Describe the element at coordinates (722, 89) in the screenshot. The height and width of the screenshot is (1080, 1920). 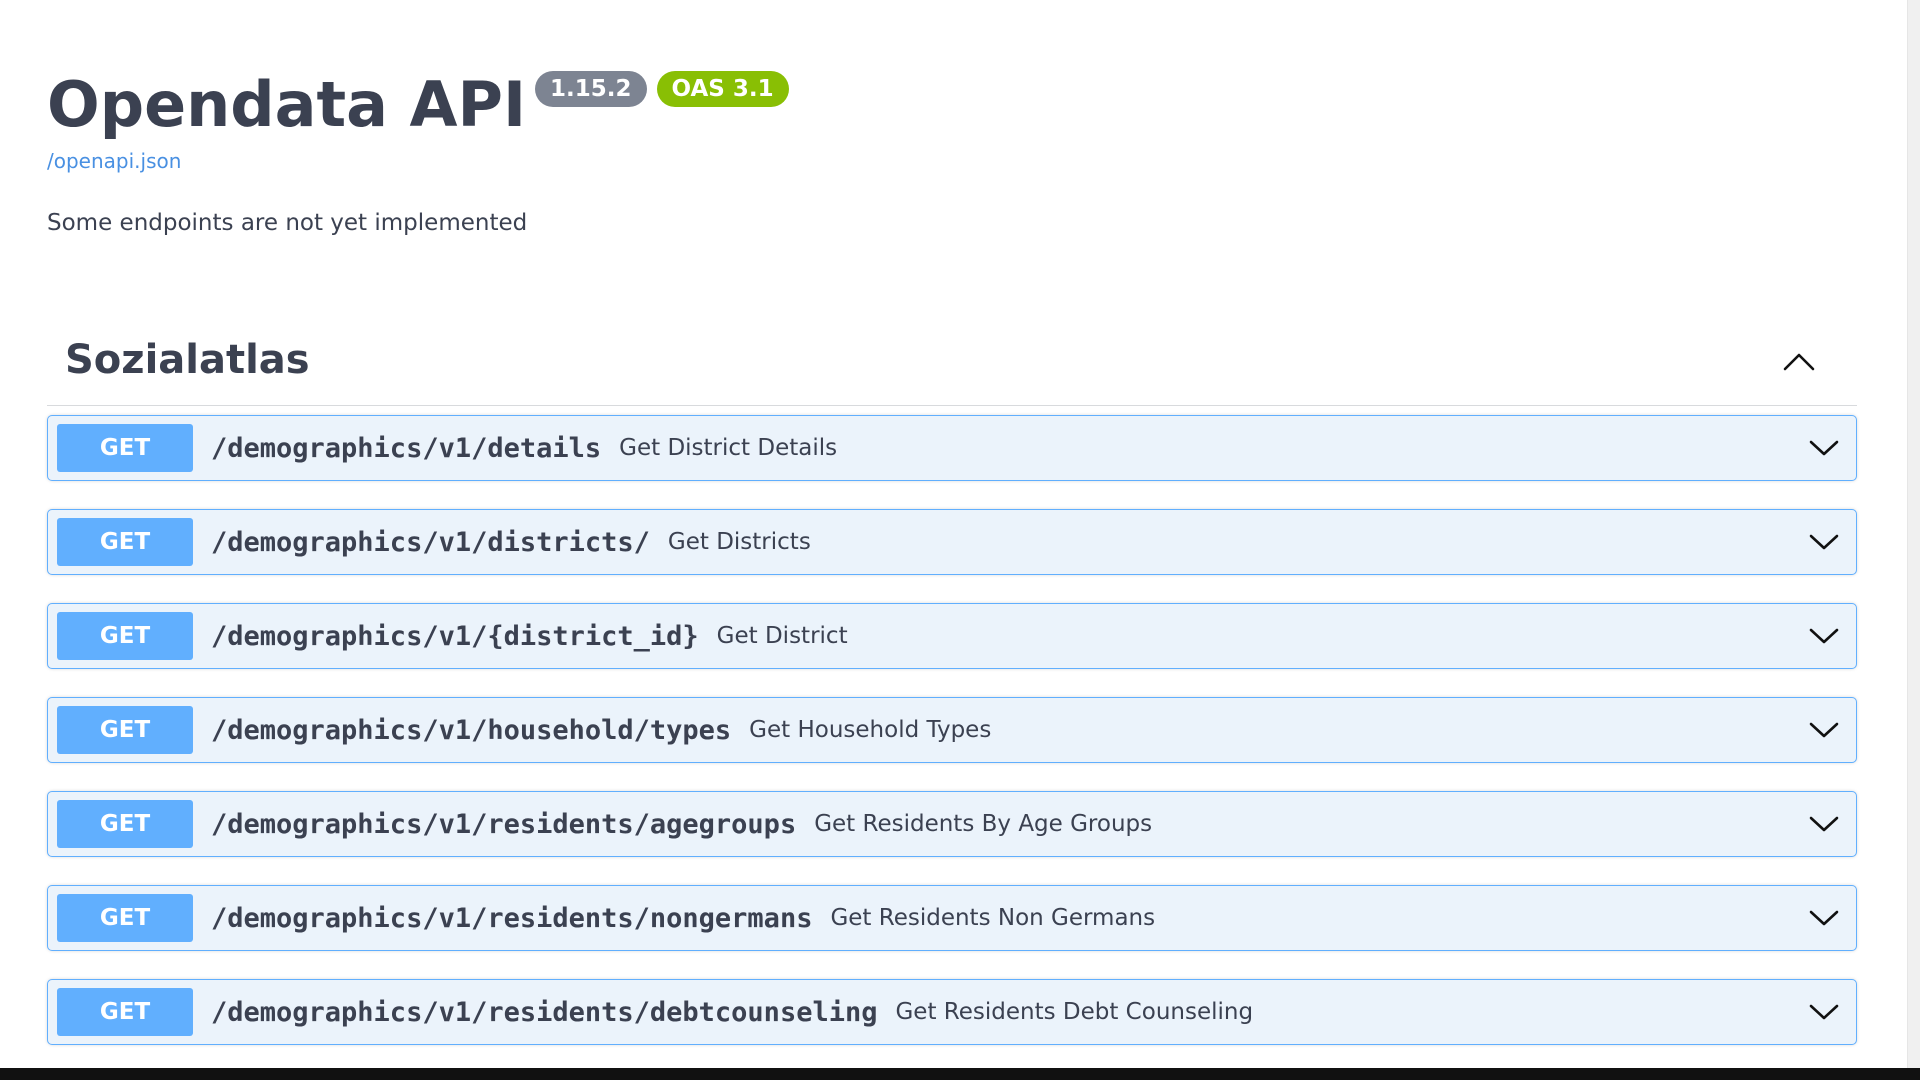
I see `oas-badge: OAS 3.1` at that location.